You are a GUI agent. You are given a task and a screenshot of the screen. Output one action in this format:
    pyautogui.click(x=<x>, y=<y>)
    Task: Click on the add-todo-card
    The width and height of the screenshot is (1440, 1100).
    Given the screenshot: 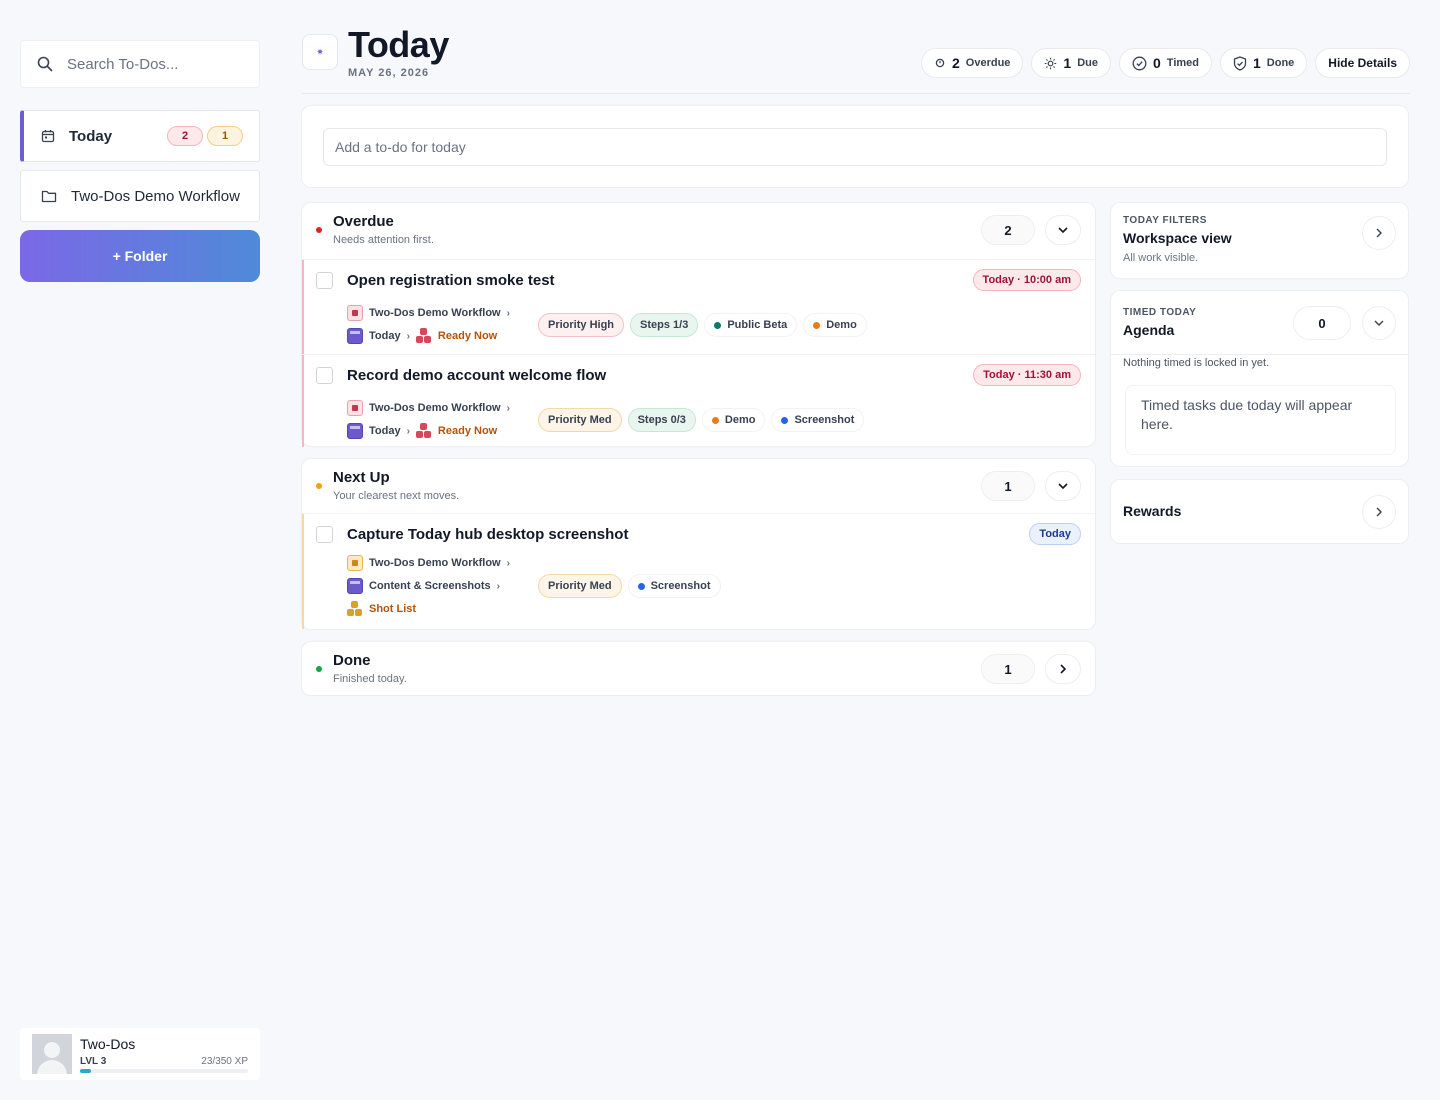 What is the action you would take?
    pyautogui.click(x=855, y=146)
    